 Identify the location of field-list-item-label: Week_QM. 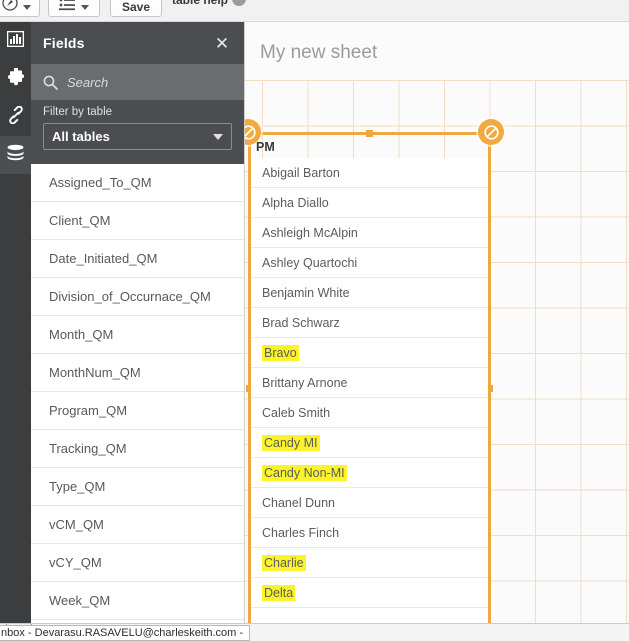
(80, 600).